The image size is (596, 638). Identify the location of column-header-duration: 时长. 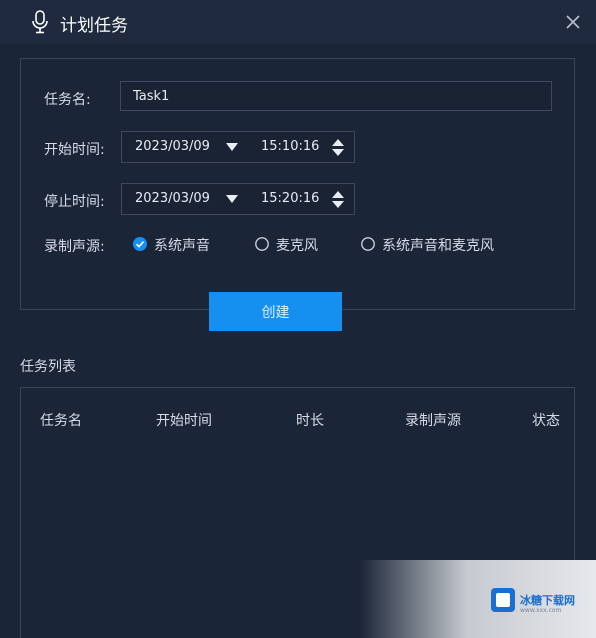
(310, 421).